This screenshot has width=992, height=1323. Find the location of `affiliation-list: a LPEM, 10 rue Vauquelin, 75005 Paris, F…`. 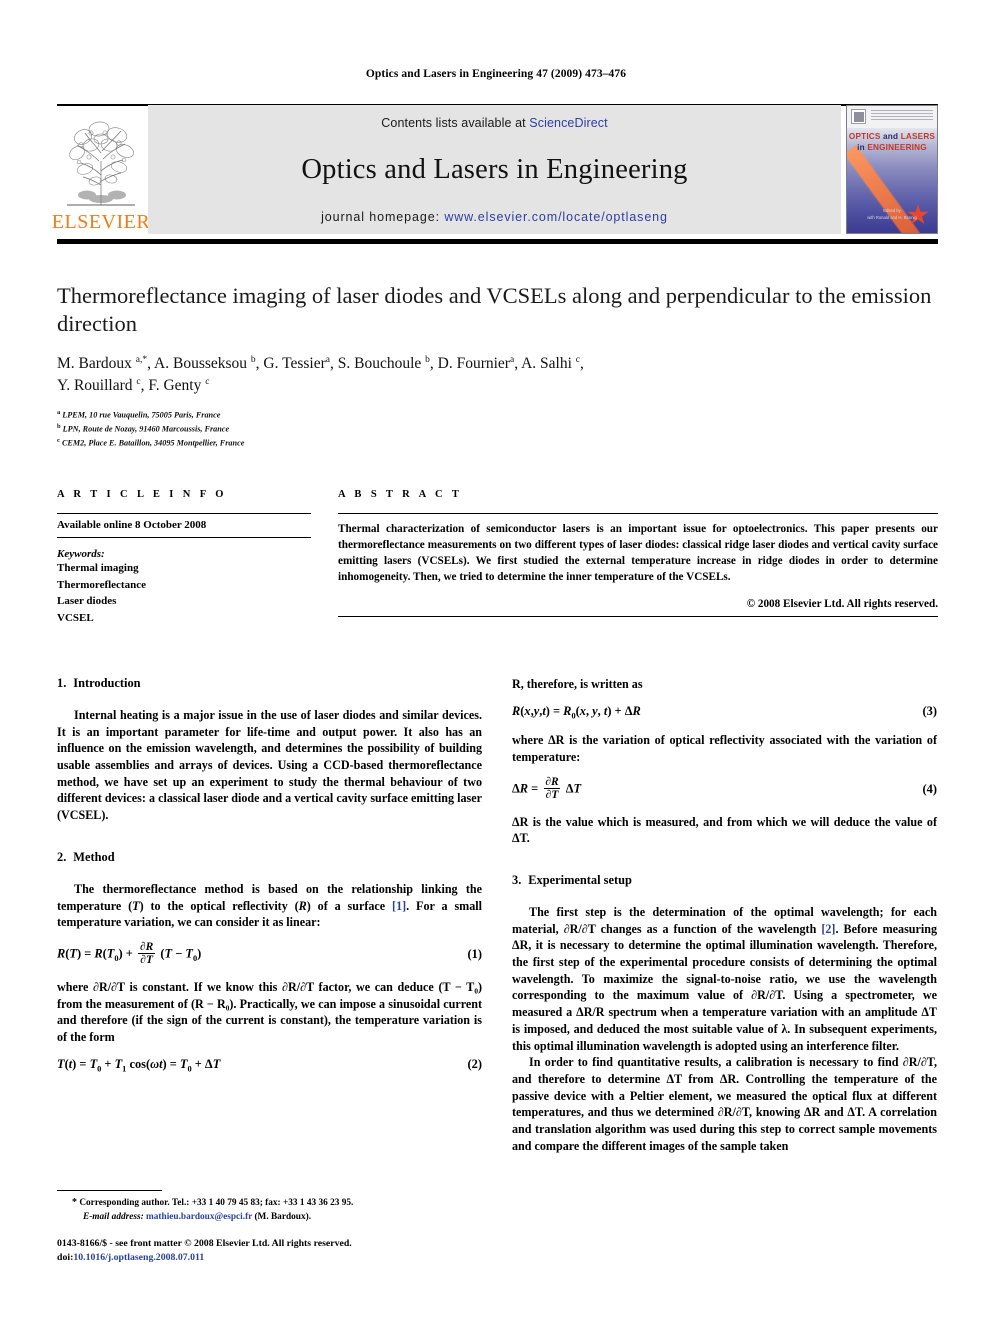

affiliation-list: a LPEM, 10 rue Vauquelin, 75005 Paris, F… is located at coordinates (497, 429).